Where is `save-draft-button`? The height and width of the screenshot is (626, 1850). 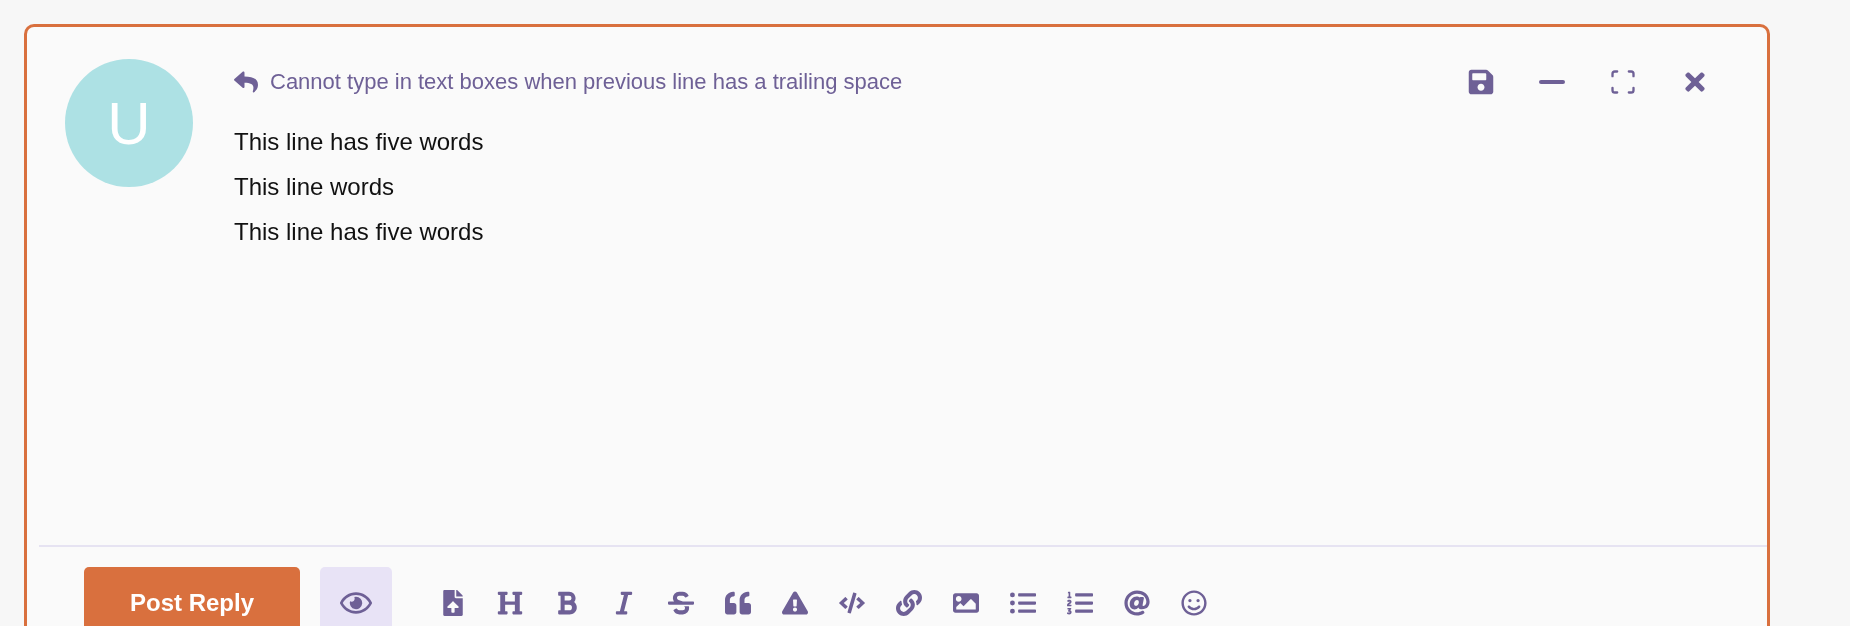 save-draft-button is located at coordinates (1481, 82).